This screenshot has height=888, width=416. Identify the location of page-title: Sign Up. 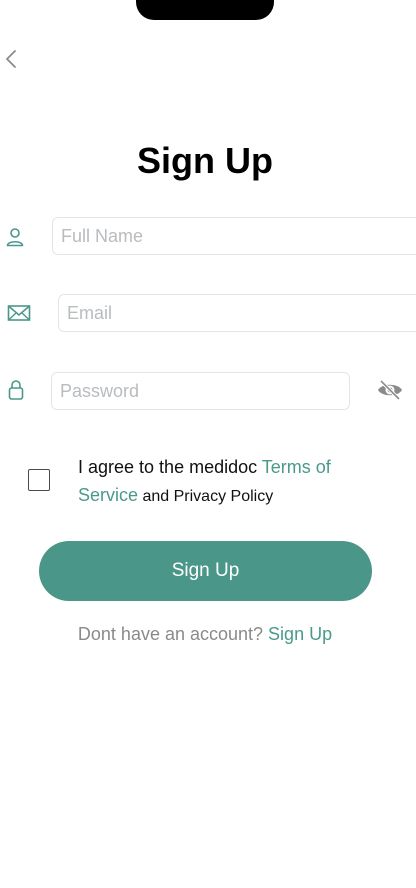
(205, 160).